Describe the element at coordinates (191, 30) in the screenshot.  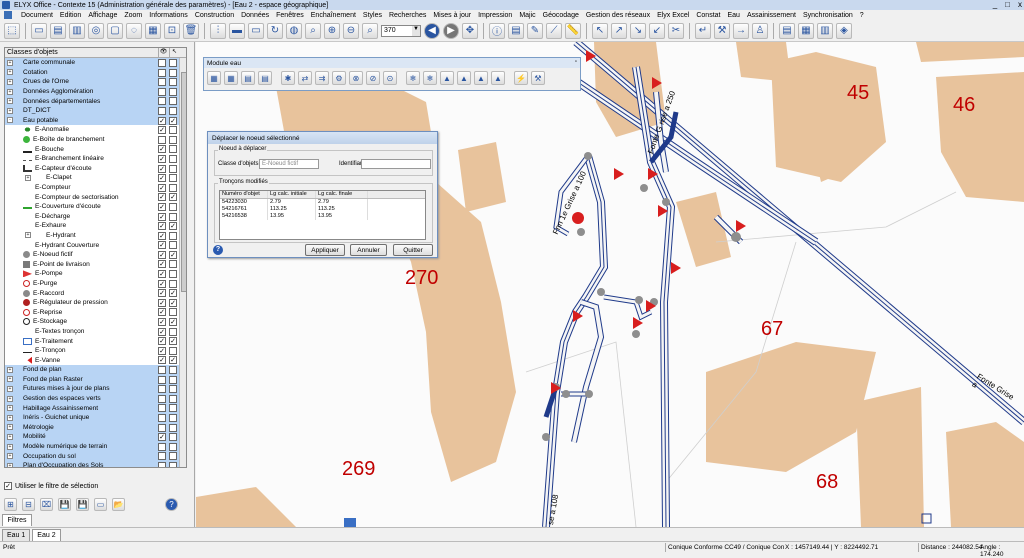
I see `trash-icon: 🗑` at that location.